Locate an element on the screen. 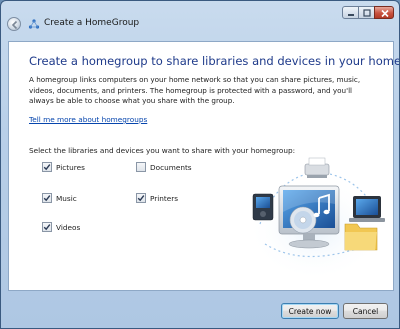  folder-icon is located at coordinates (361, 237).